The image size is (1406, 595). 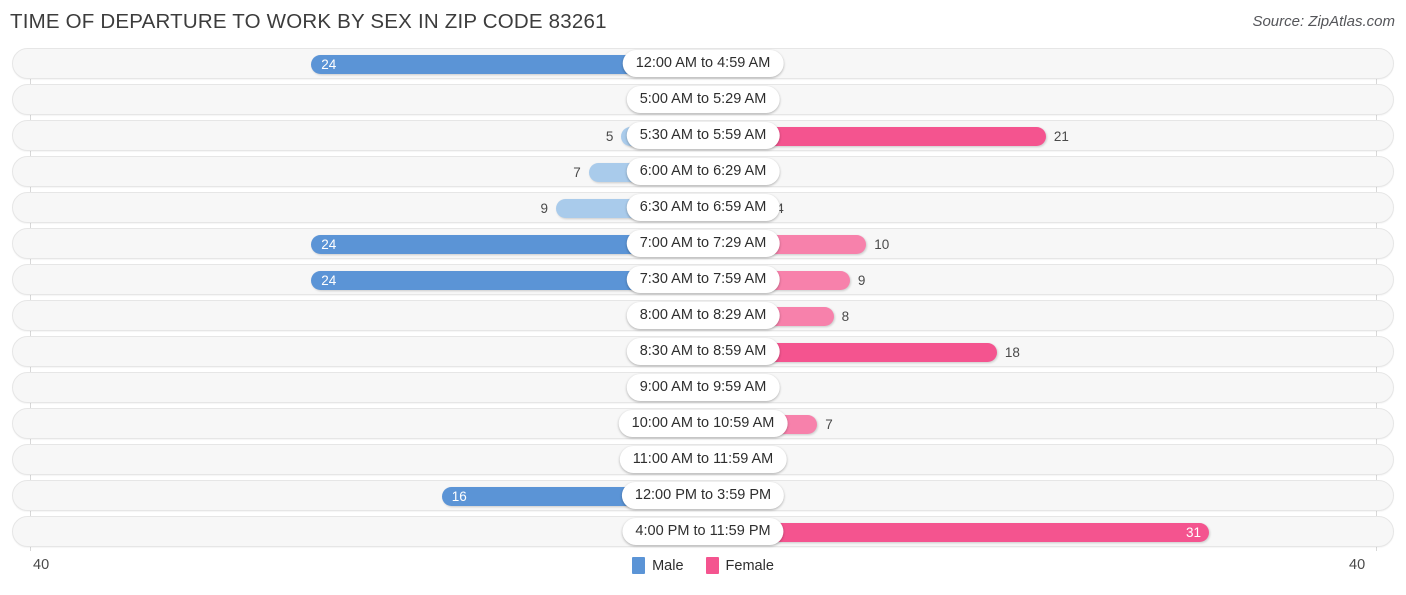 I want to click on bar-row: 0011:00 AM to 11:59 AM, so click(x=703, y=460).